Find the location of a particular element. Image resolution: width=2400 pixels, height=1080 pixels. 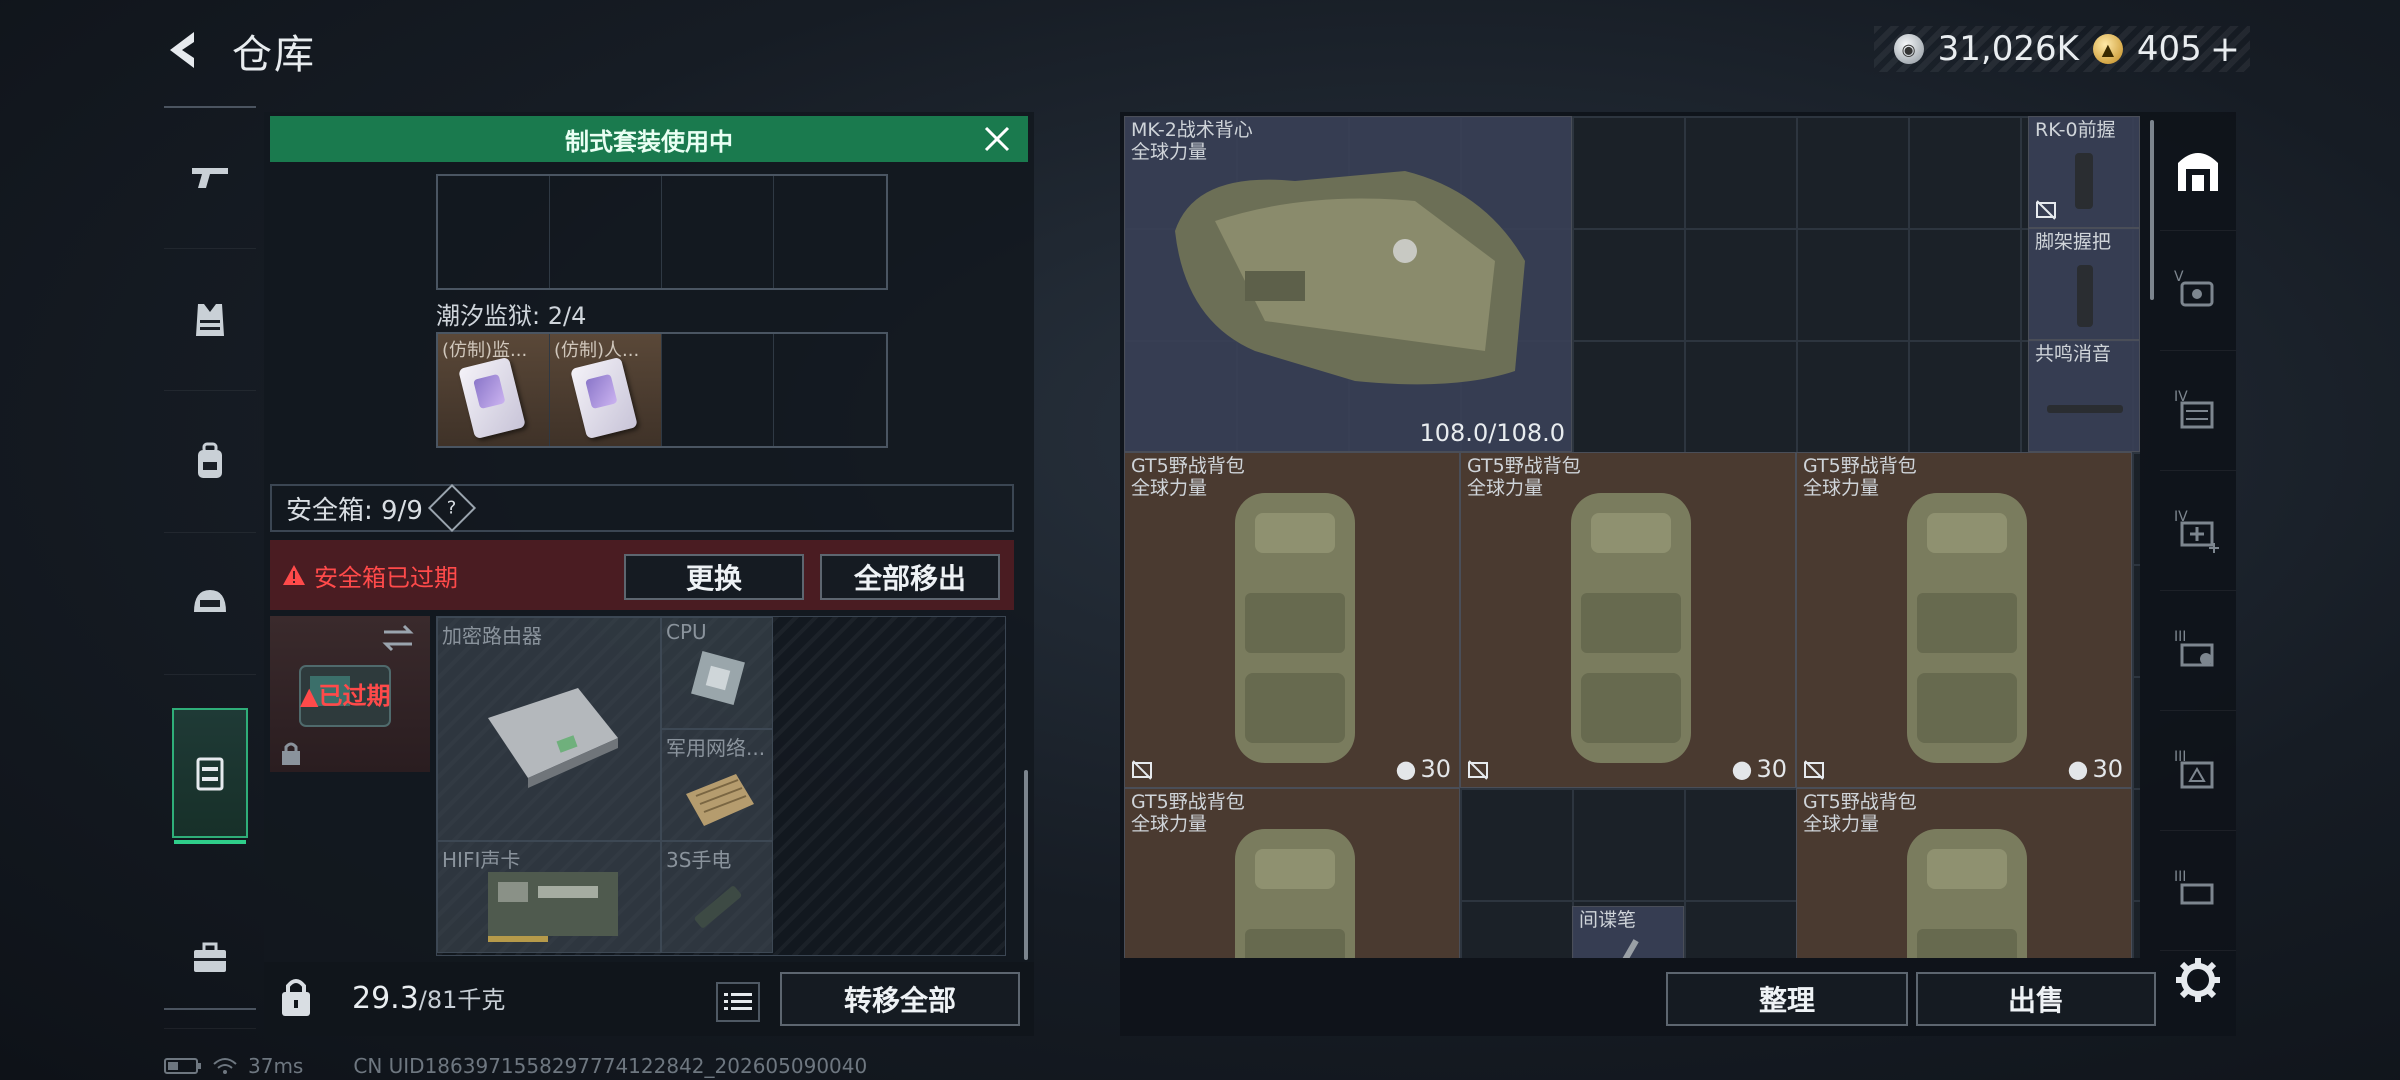

storage-level-3-alt-icon: III is located at coordinates (2194, 769).